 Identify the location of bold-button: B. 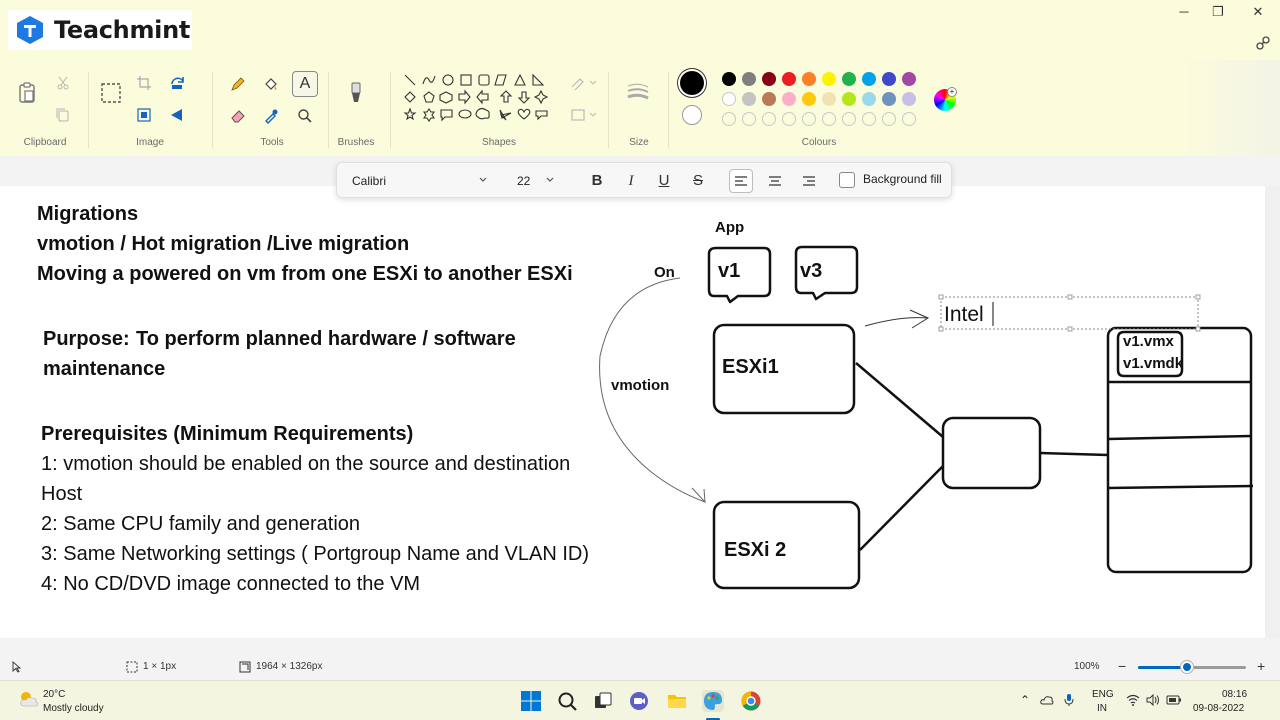
(597, 181).